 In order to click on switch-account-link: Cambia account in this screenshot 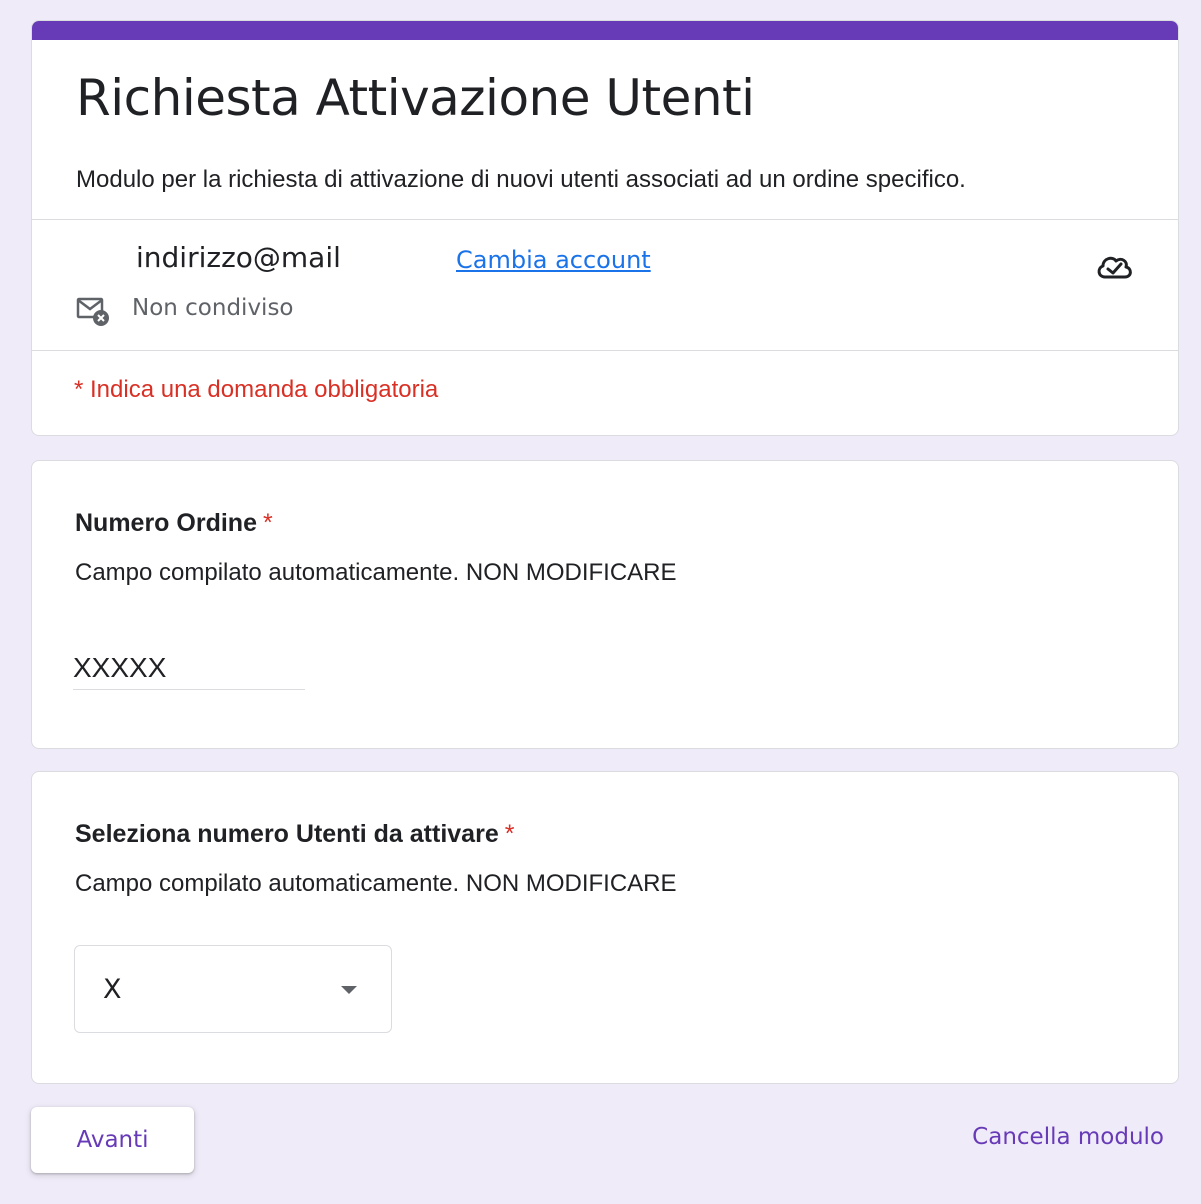, I will do `click(553, 260)`.